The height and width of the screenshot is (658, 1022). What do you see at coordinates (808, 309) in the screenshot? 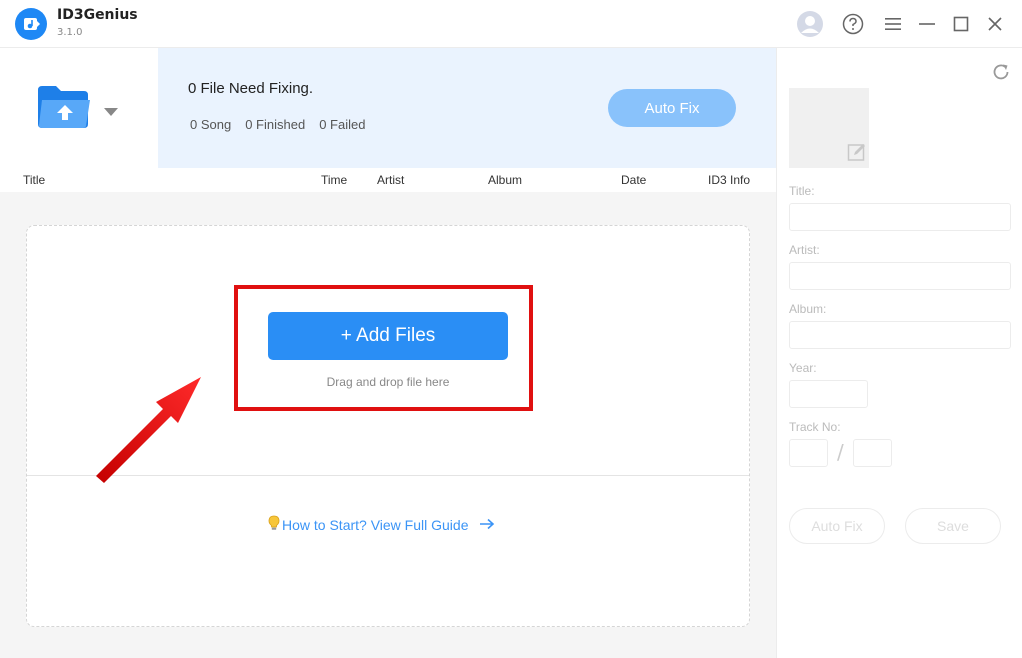
I see `album-label: Album:` at bounding box center [808, 309].